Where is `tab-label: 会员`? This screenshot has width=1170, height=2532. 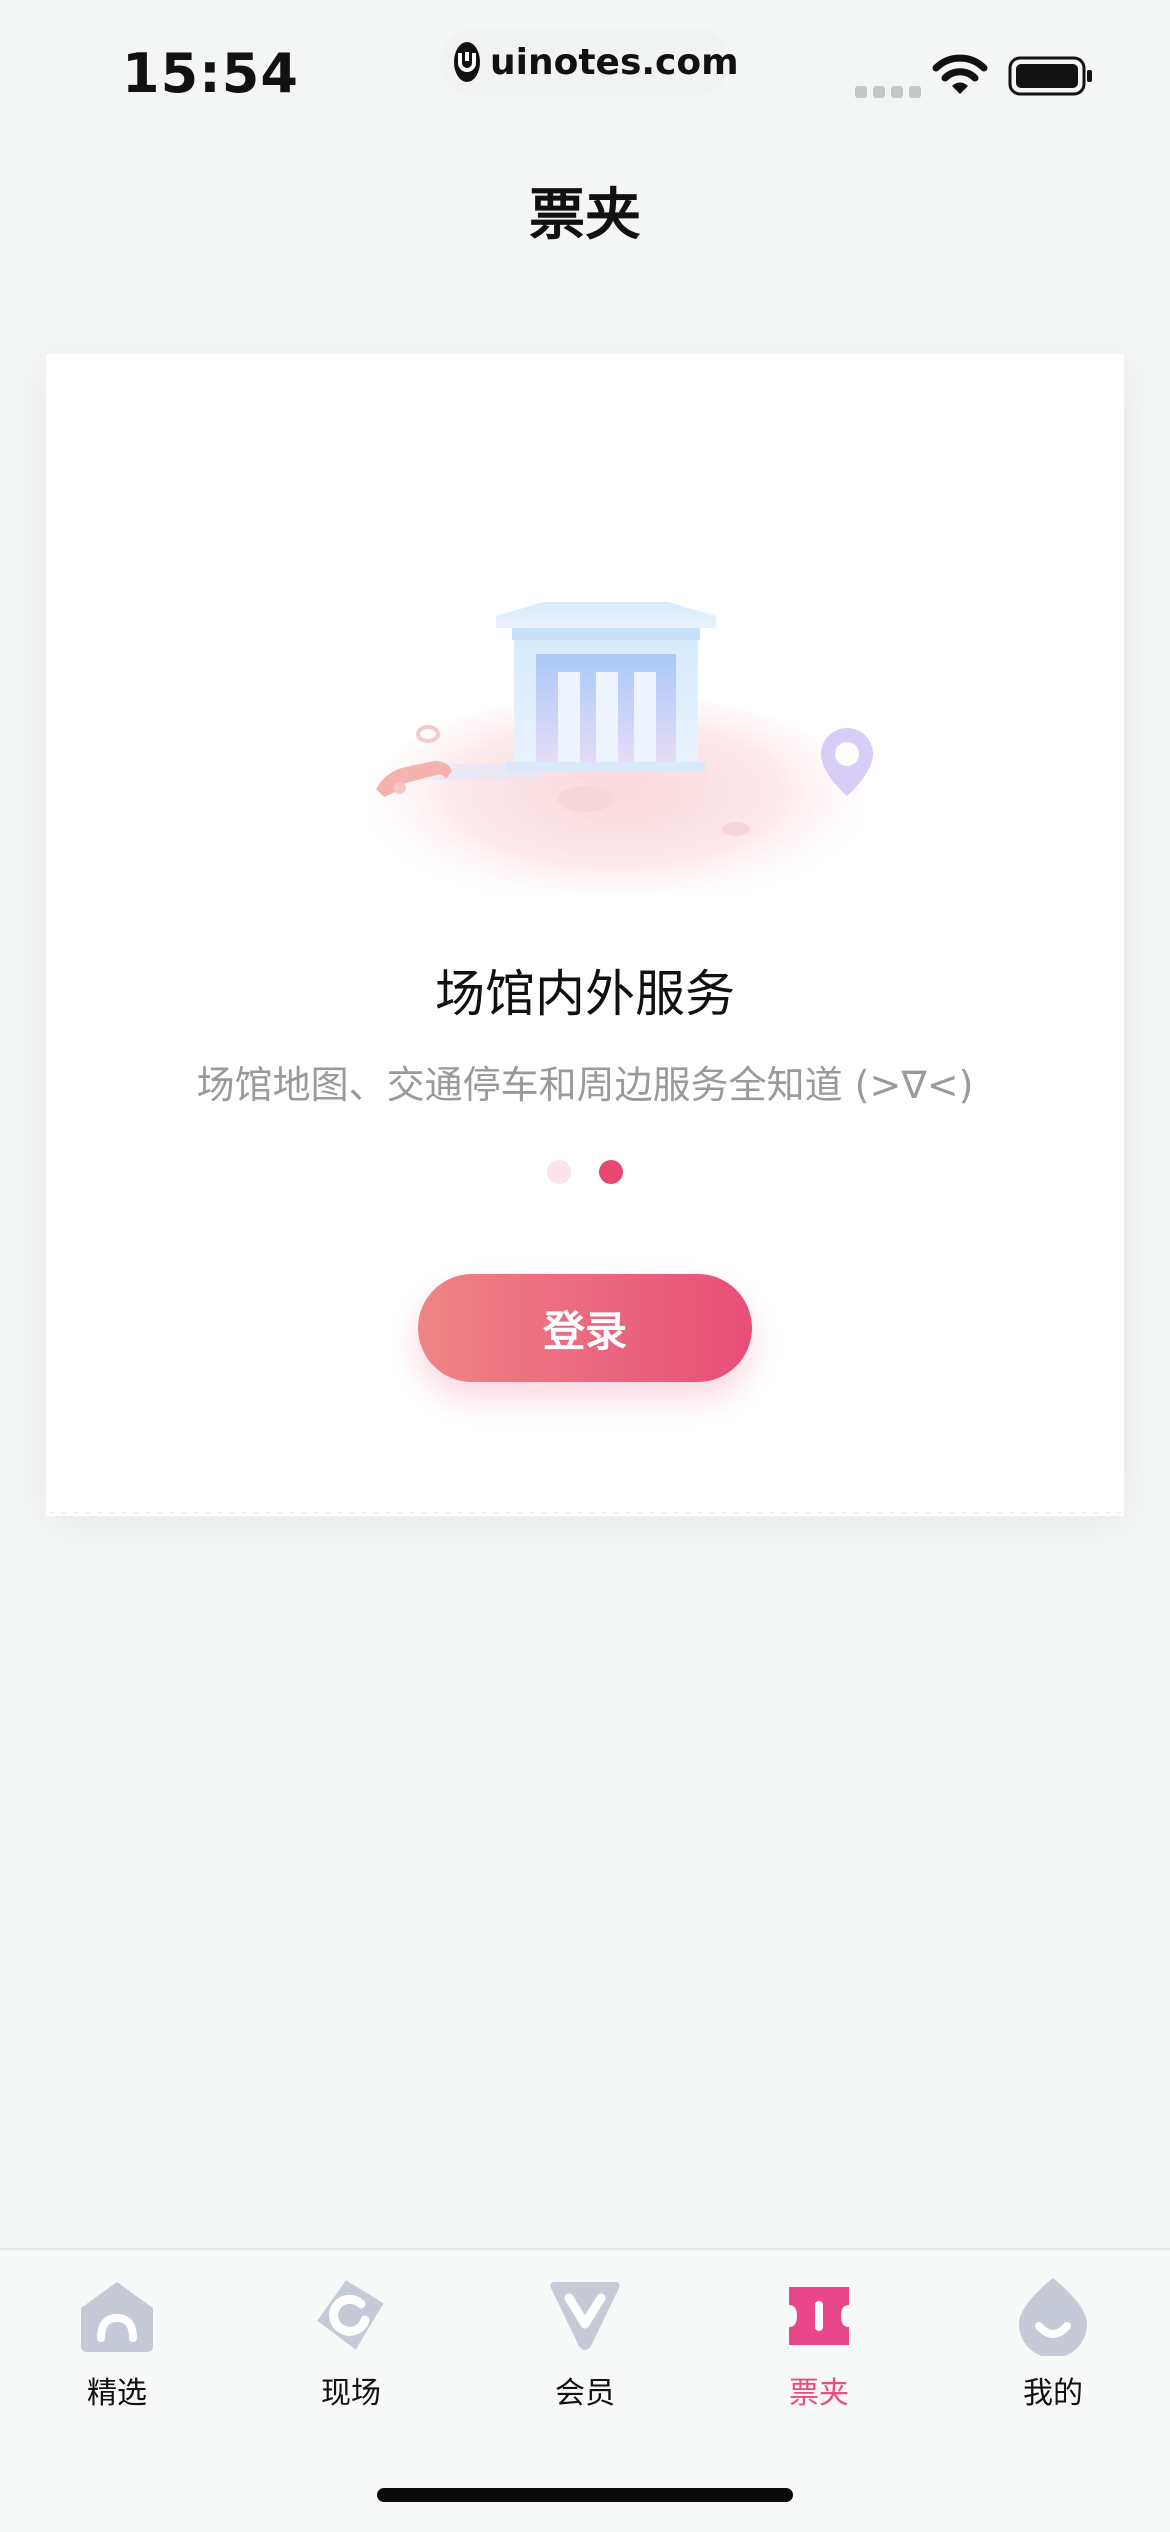
tab-label: 会员 is located at coordinates (585, 2393).